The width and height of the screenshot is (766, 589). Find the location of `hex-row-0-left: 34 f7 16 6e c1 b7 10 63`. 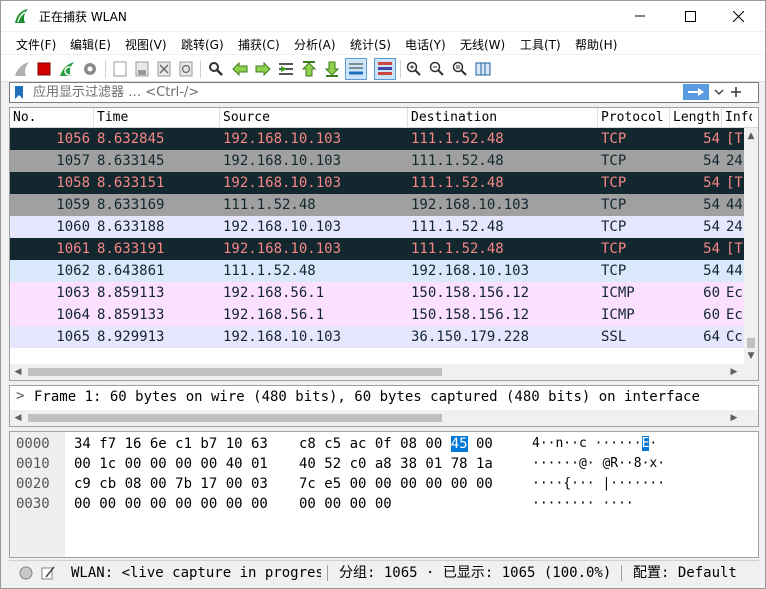

hex-row-0-left: 34 f7 16 6e c1 b7 10 63 is located at coordinates (171, 444).